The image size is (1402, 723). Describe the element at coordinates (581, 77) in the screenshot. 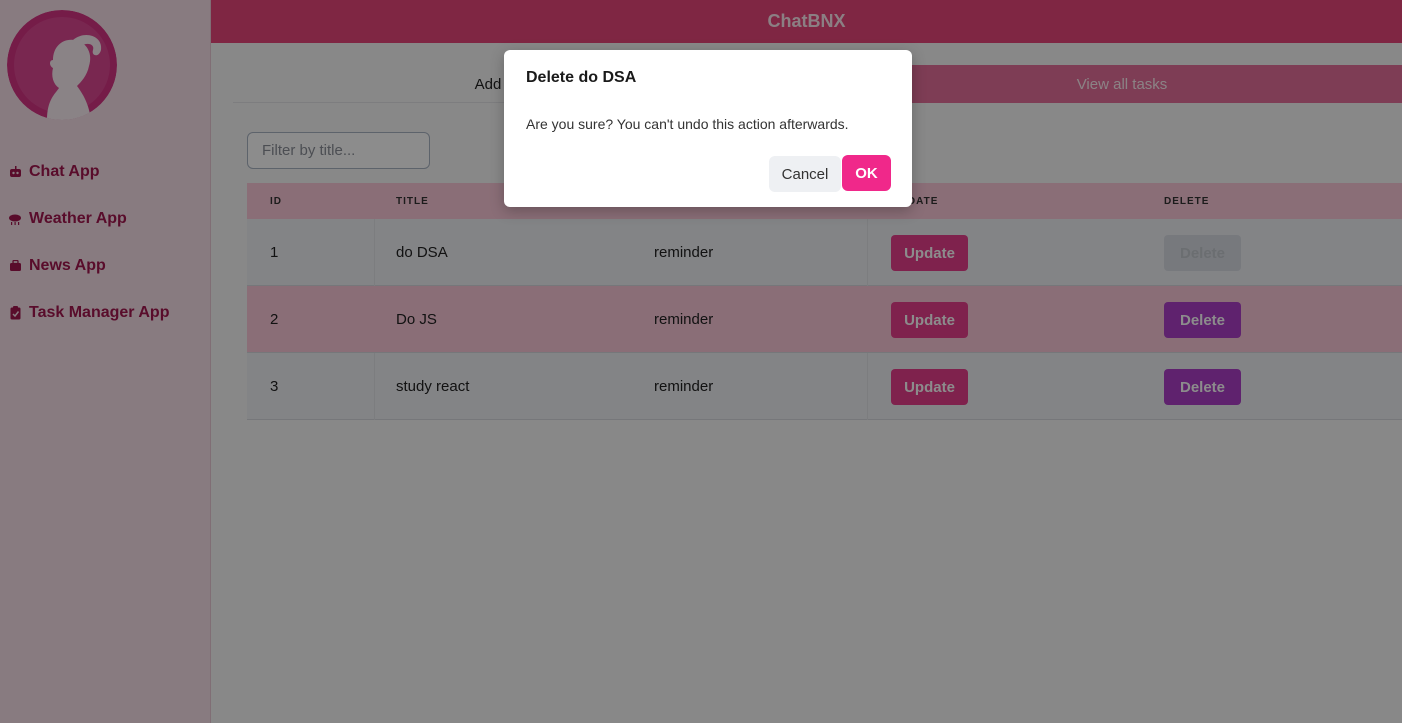

I see `dialog-title: Delete do DSA` at that location.